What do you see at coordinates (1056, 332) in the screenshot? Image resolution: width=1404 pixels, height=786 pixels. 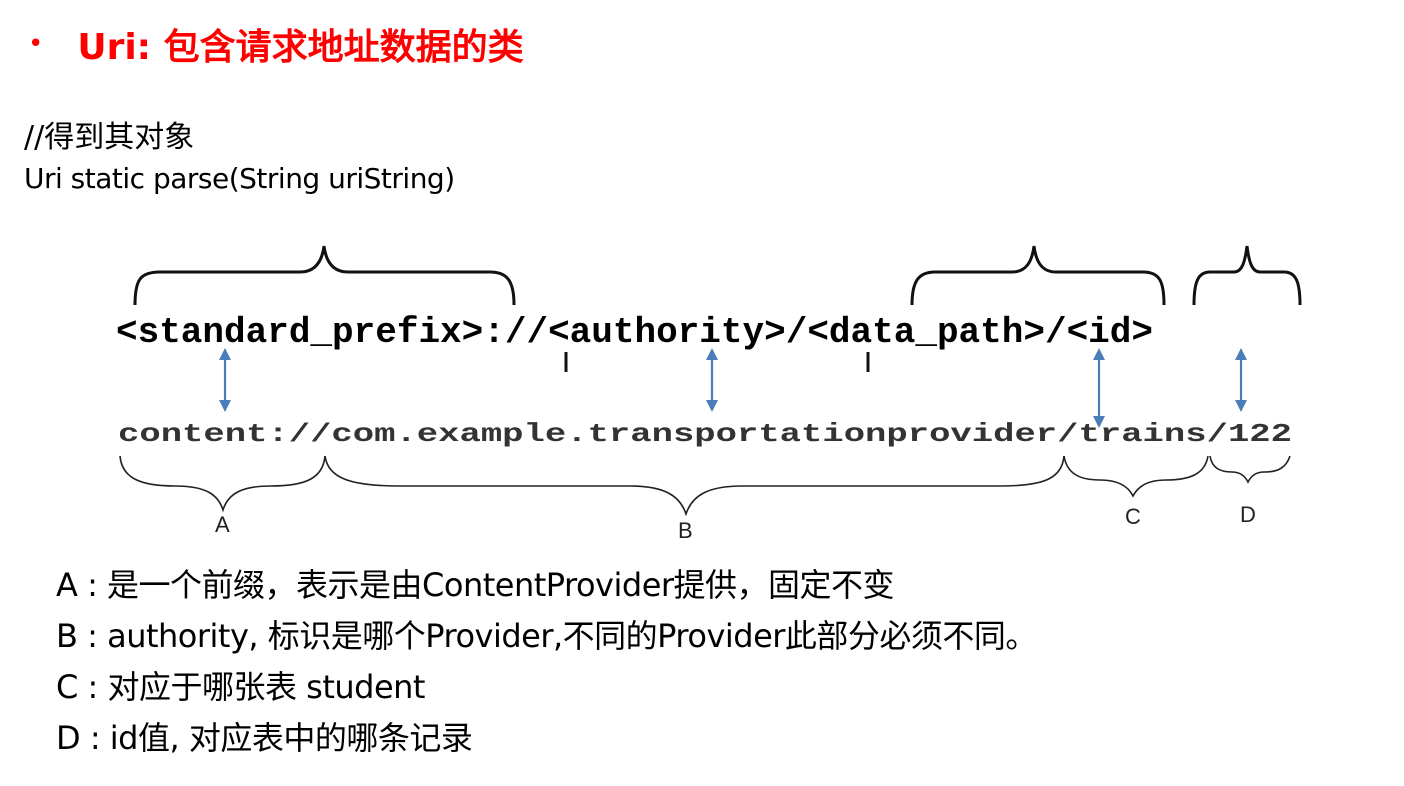 I see `pattern-sep3: /` at bounding box center [1056, 332].